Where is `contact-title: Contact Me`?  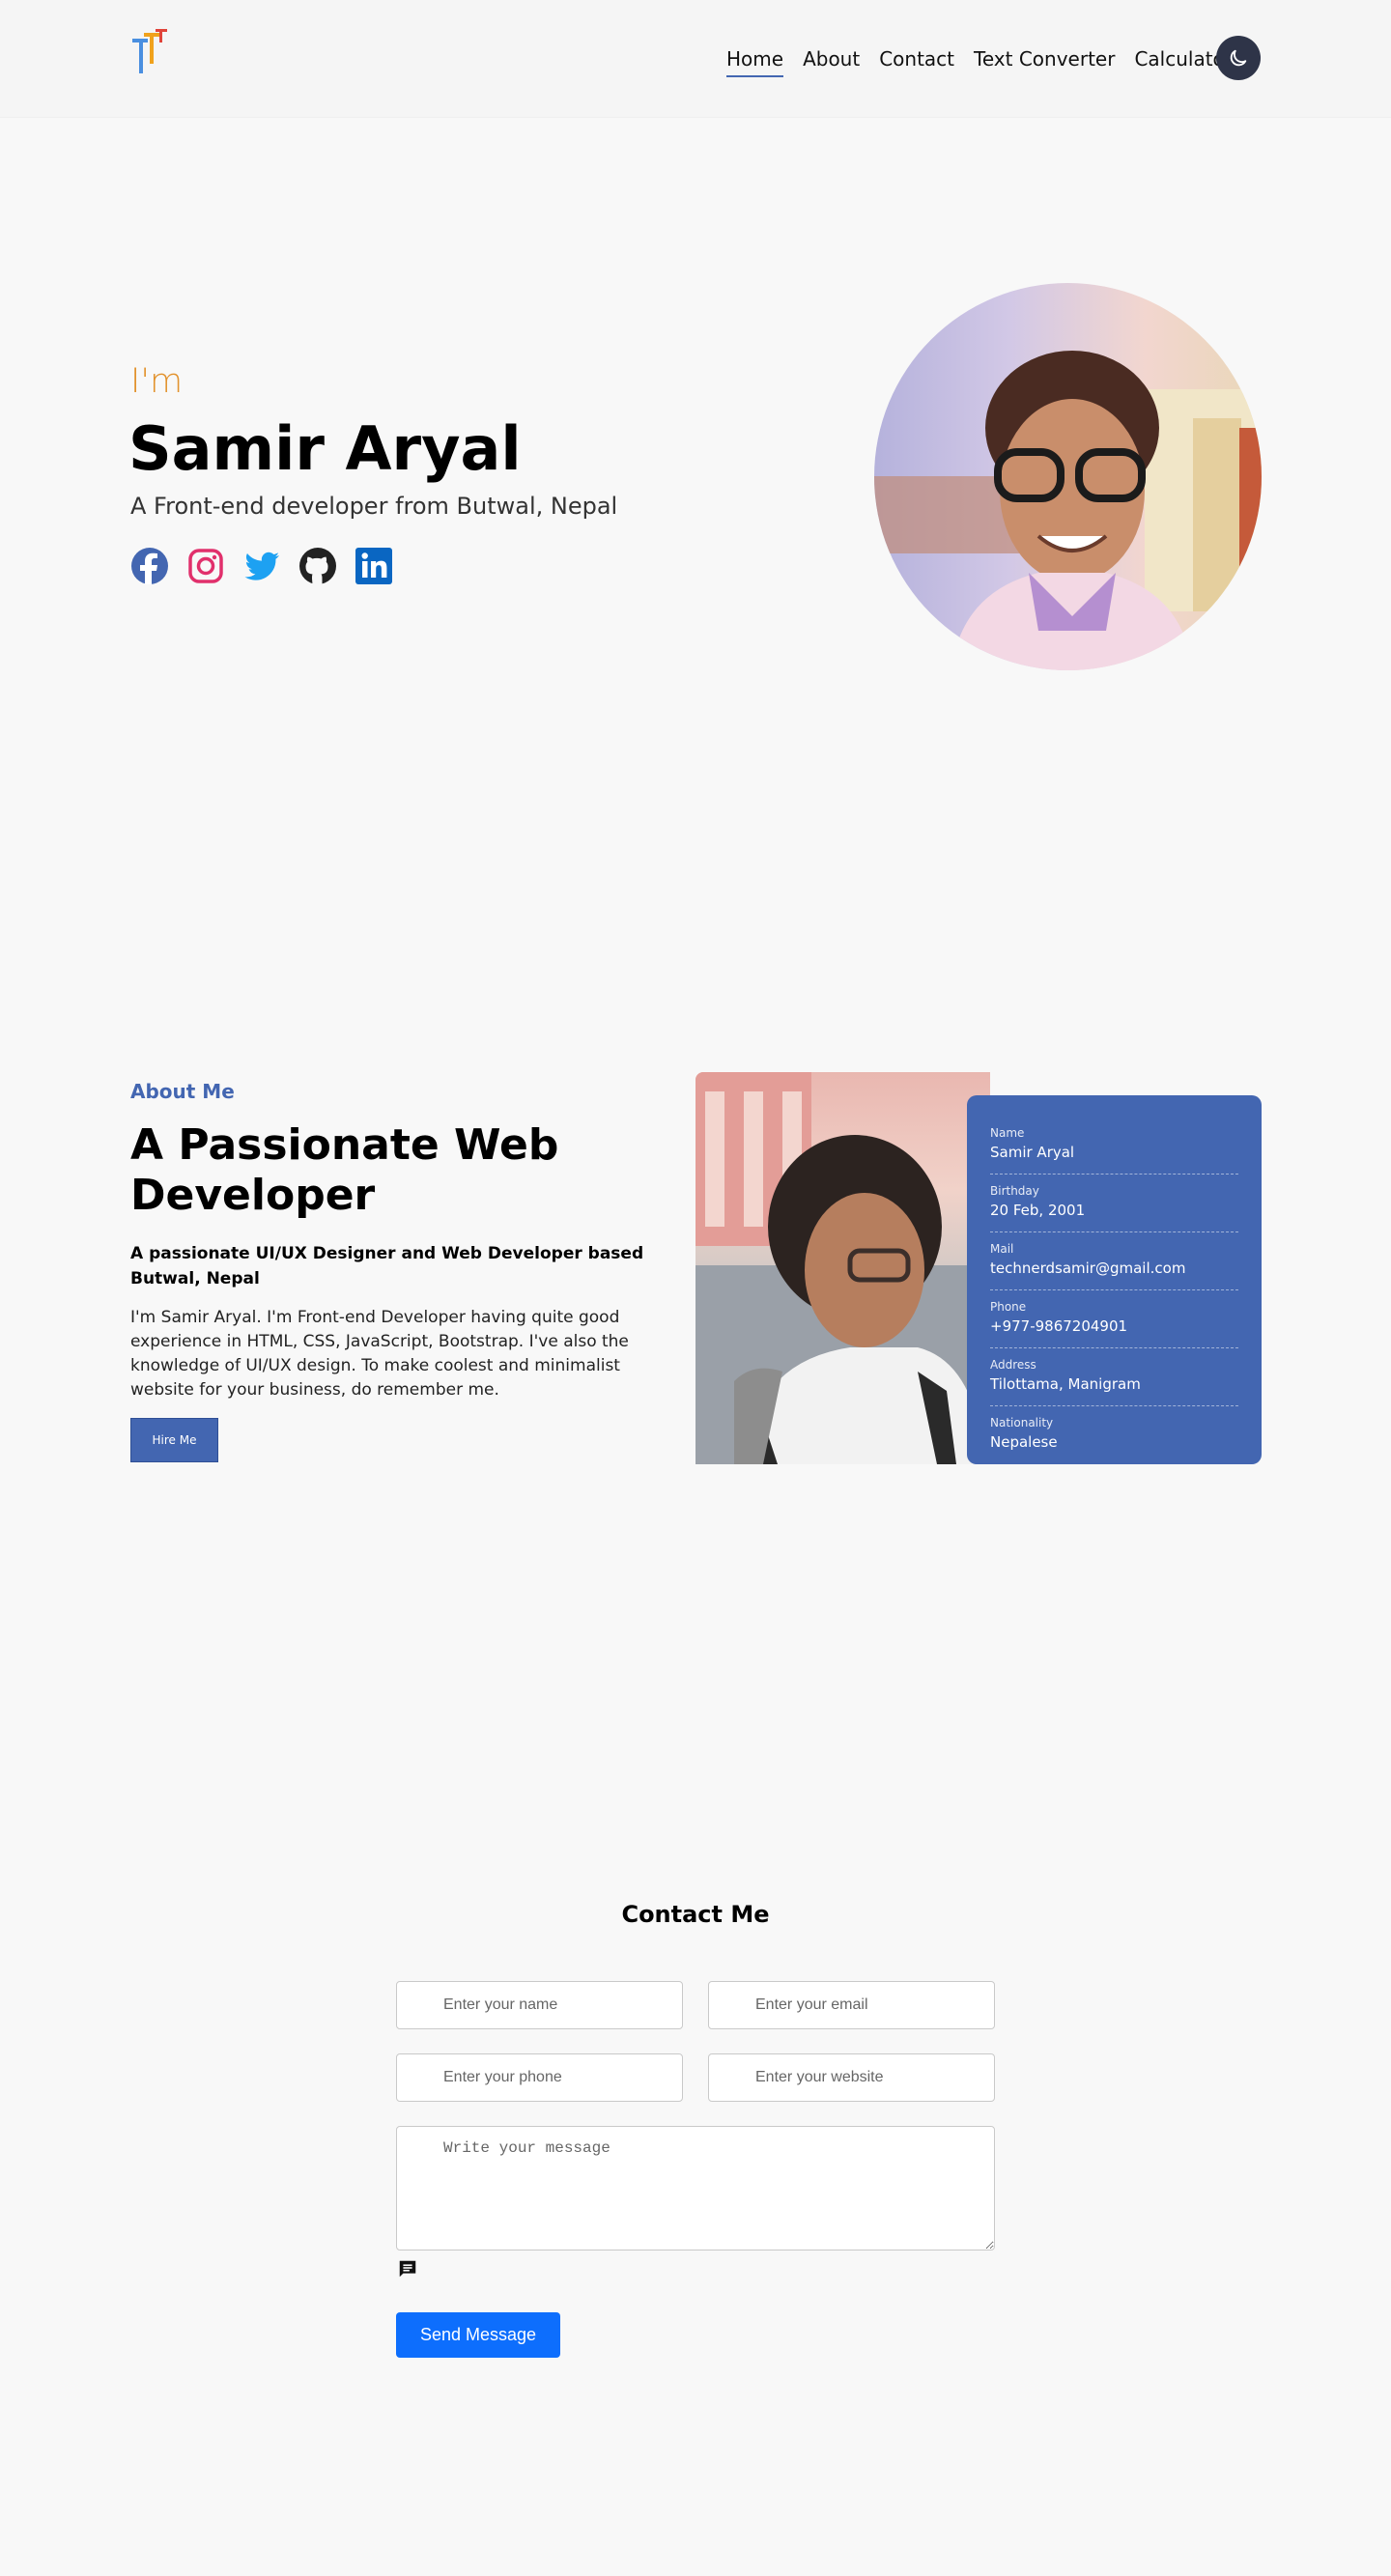 contact-title: Contact Me is located at coordinates (695, 1914).